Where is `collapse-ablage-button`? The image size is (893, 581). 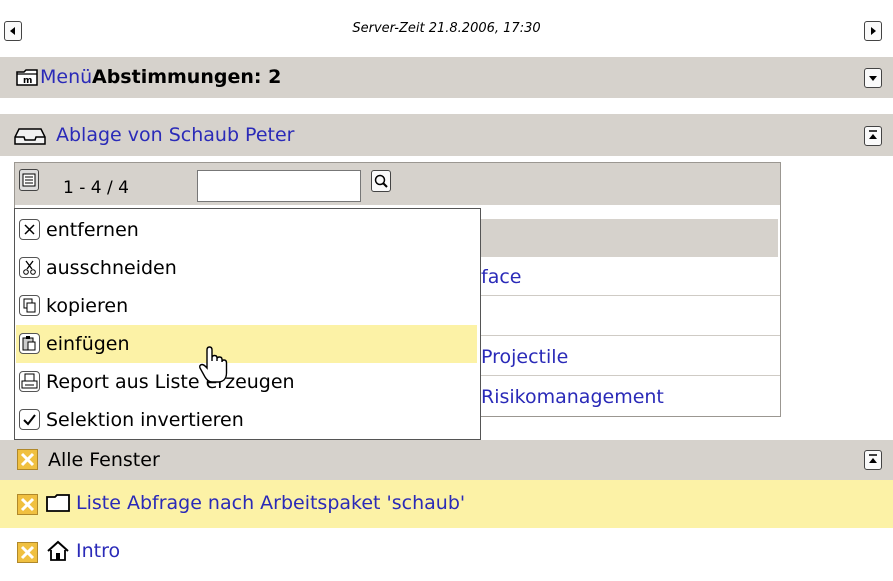 collapse-ablage-button is located at coordinates (873, 136).